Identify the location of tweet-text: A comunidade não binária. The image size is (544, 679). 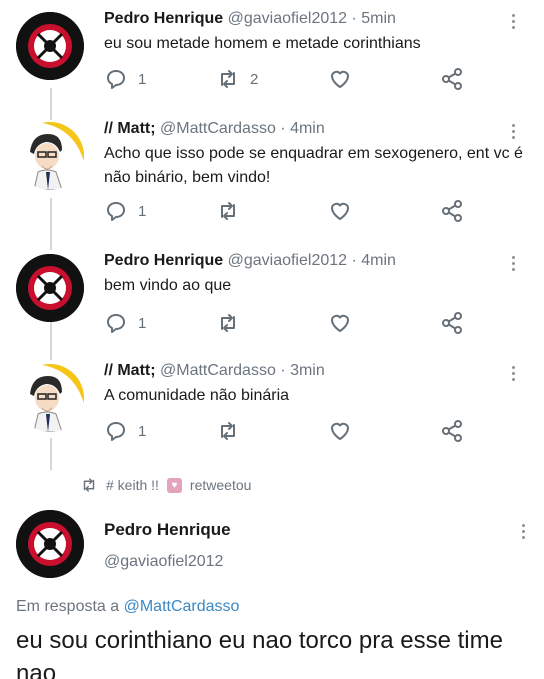
(197, 395).